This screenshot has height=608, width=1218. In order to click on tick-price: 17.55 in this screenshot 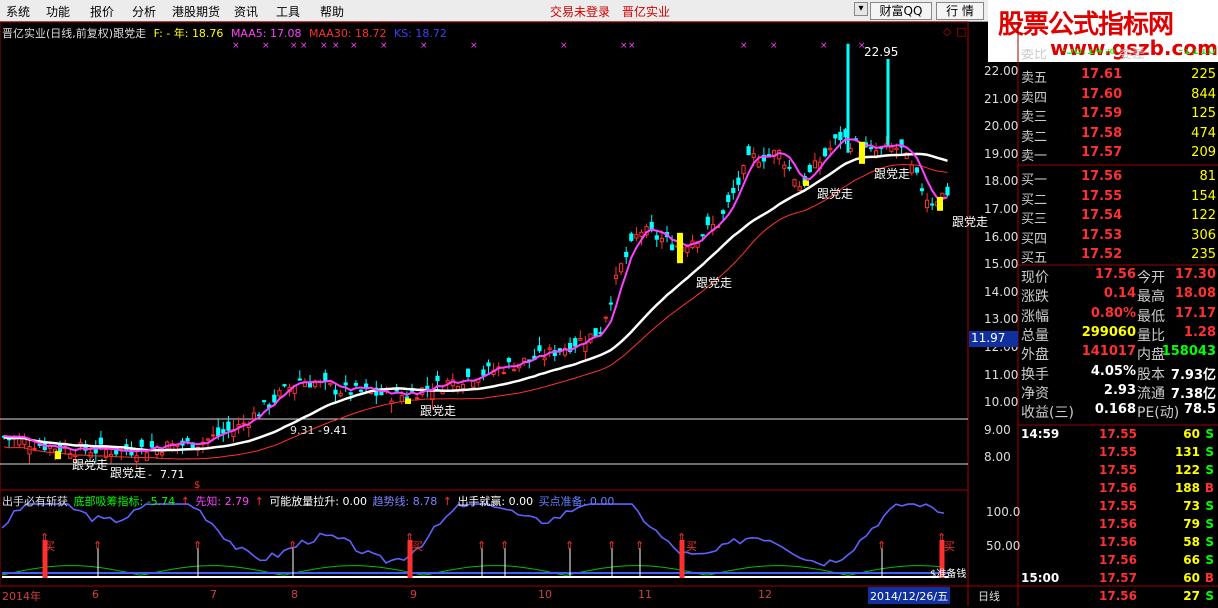, I will do `click(1118, 506)`.